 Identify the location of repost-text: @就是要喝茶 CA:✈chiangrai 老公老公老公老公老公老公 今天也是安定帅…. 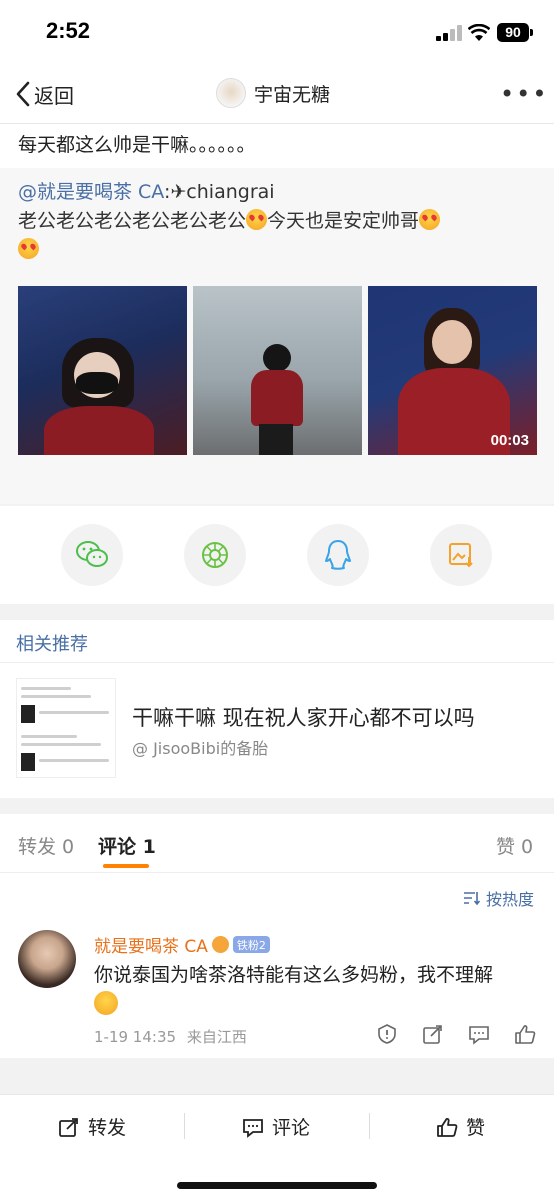
(278, 221).